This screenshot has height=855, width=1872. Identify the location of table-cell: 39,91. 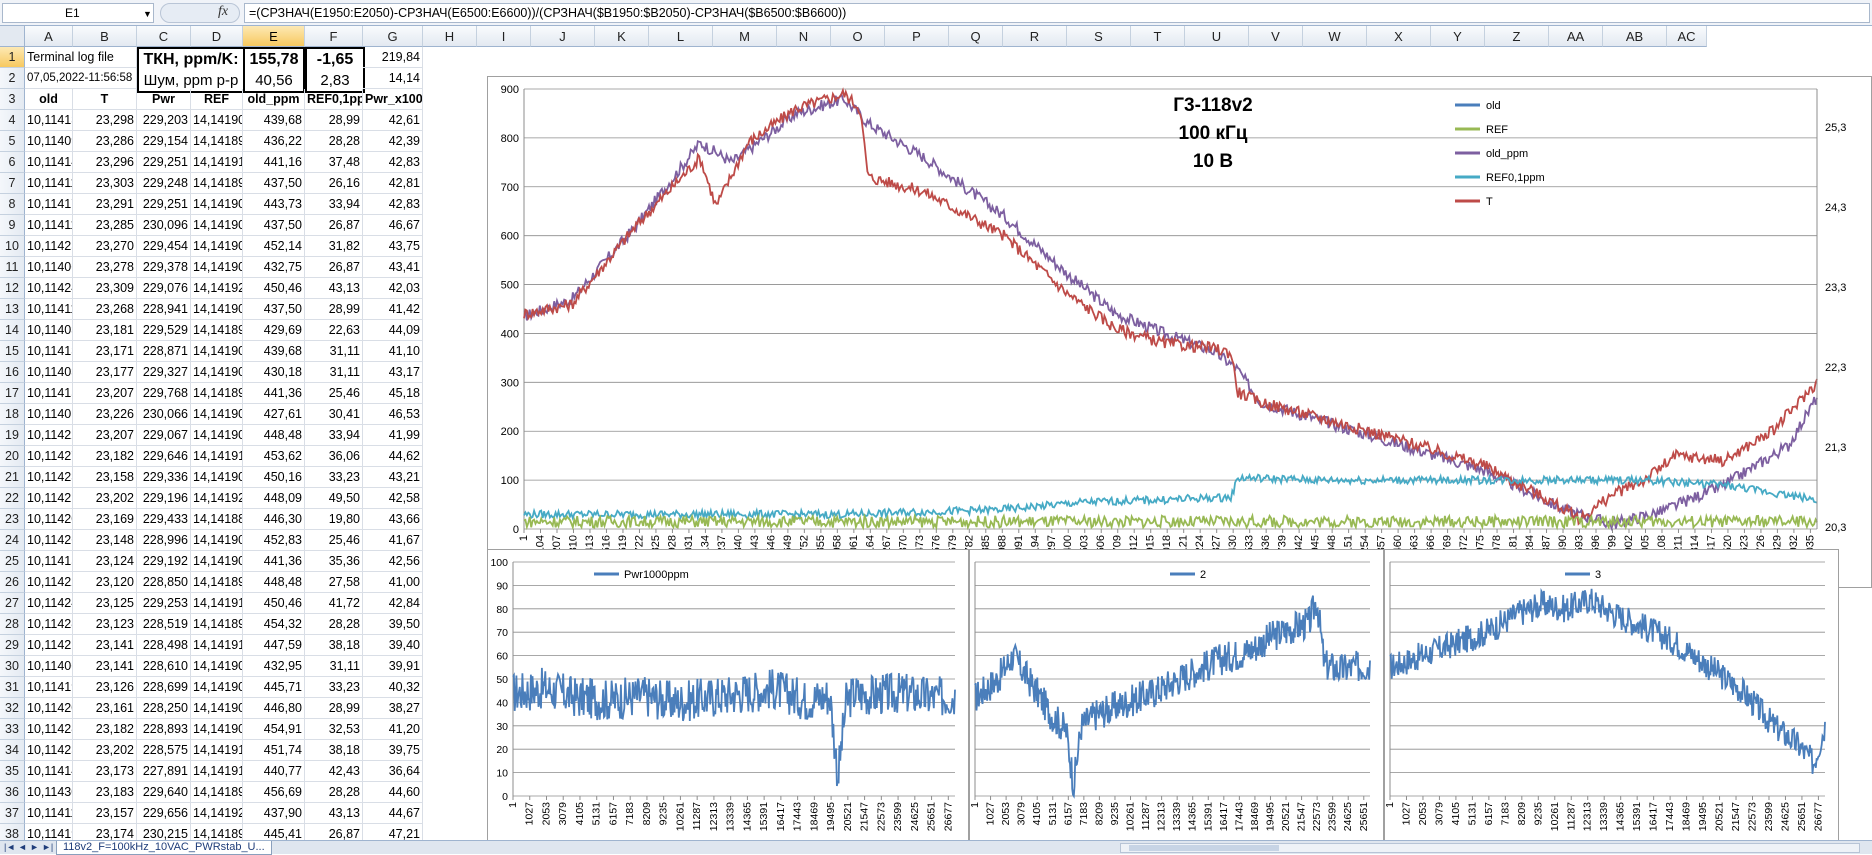
(393, 666).